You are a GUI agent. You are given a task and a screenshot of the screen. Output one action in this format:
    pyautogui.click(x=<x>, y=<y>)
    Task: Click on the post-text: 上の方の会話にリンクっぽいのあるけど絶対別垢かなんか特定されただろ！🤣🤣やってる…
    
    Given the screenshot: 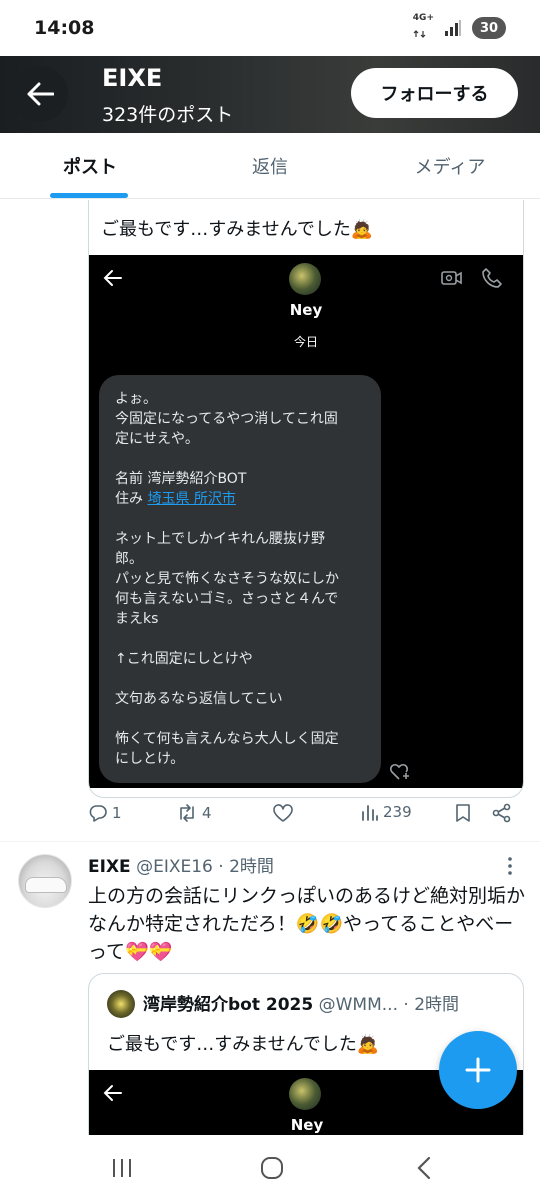 What is the action you would take?
    pyautogui.click(x=307, y=924)
    